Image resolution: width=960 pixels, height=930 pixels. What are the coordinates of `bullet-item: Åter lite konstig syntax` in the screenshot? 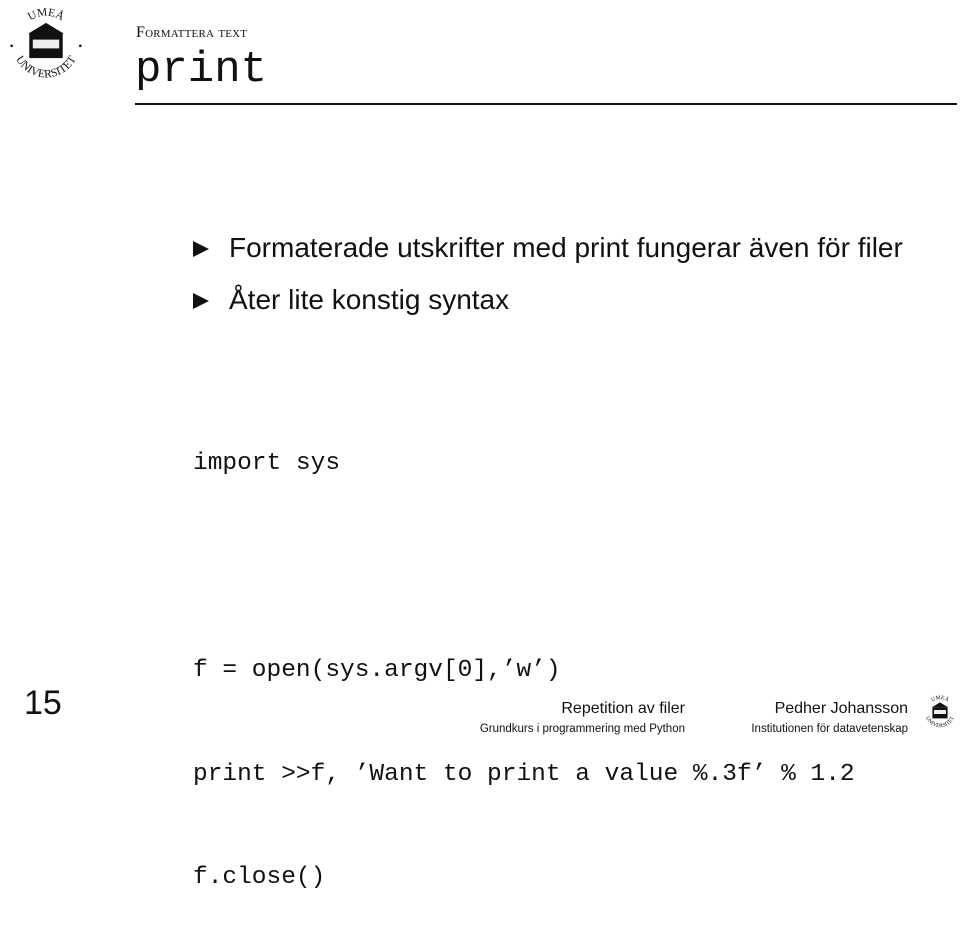 It's located at (573, 300).